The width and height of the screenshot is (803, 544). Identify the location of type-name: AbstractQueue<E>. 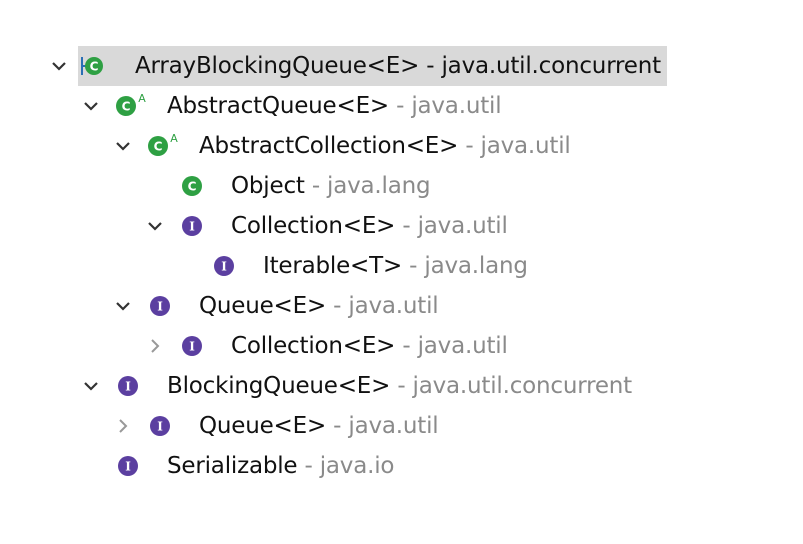
(278, 106).